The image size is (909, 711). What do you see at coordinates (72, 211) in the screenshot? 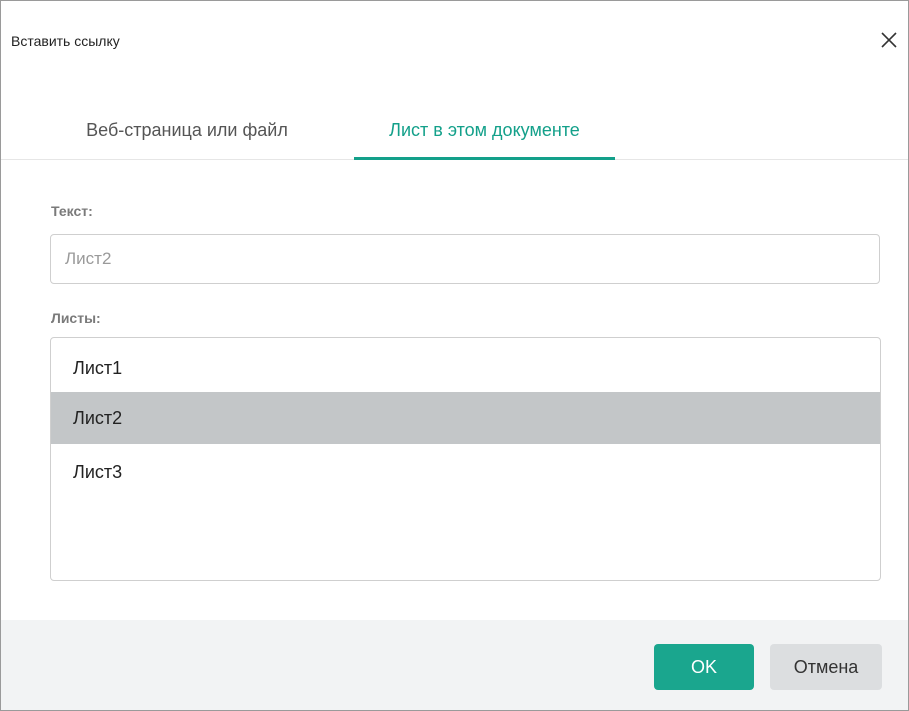
I see `text-field-label: Текст:` at bounding box center [72, 211].